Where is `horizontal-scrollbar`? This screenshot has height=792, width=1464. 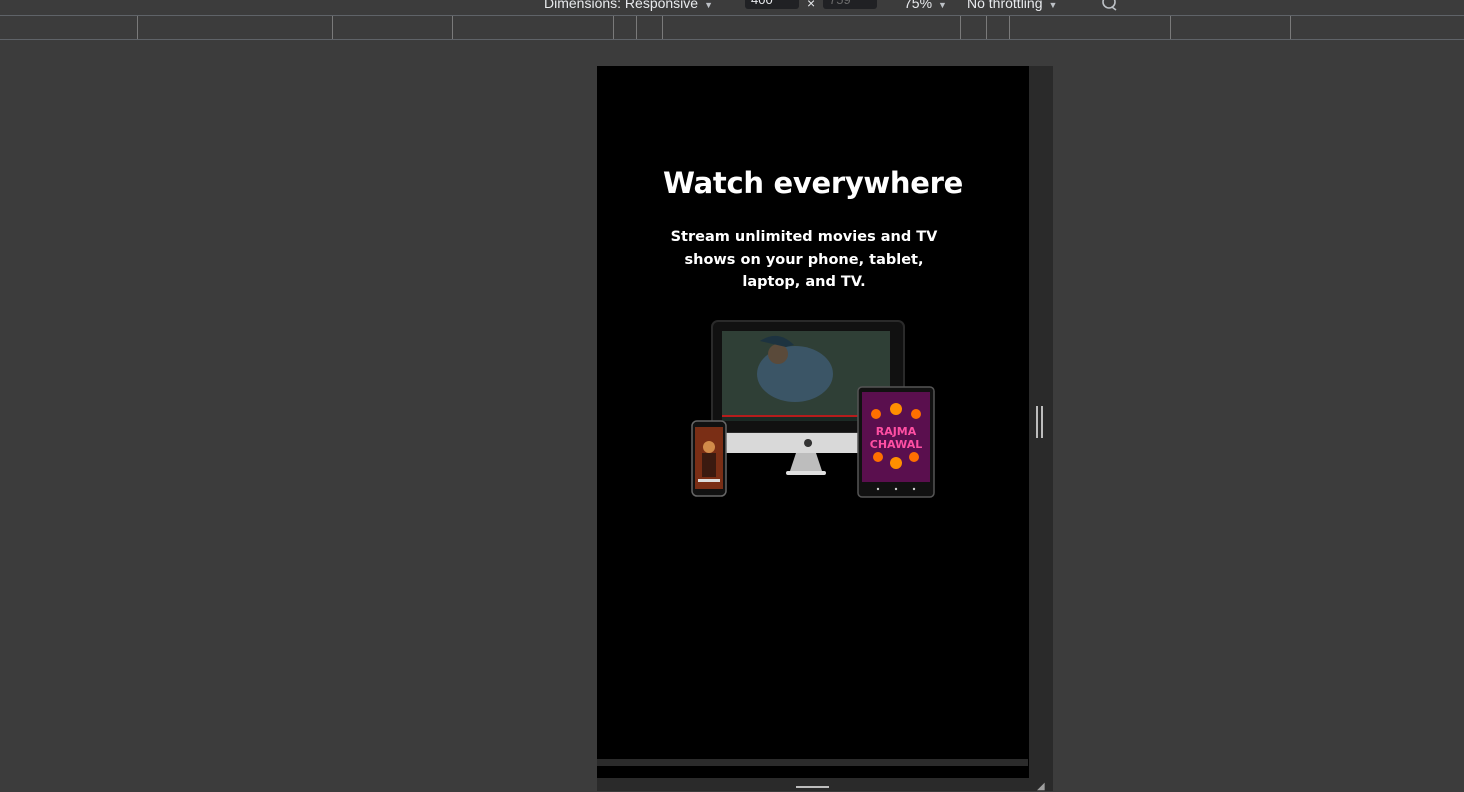
horizontal-scrollbar is located at coordinates (812, 762).